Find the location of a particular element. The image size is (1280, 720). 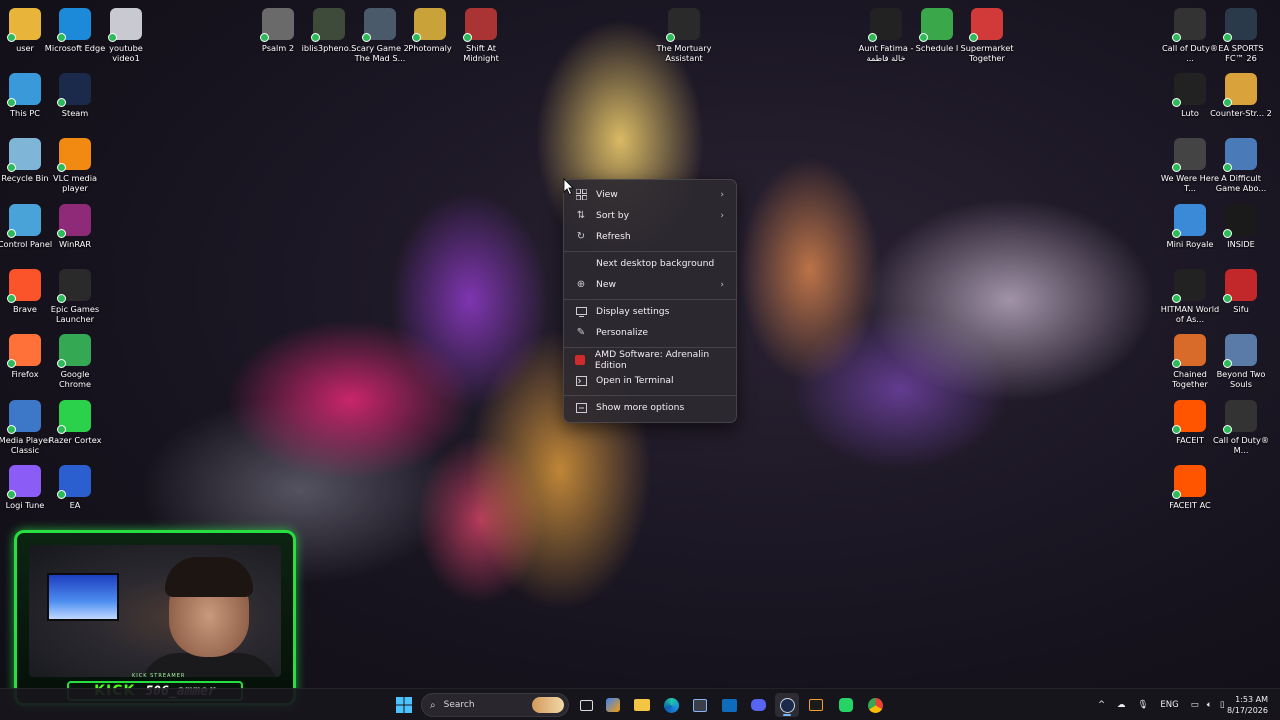

desktop-icon-label: VLC media player is located at coordinates (75, 183).